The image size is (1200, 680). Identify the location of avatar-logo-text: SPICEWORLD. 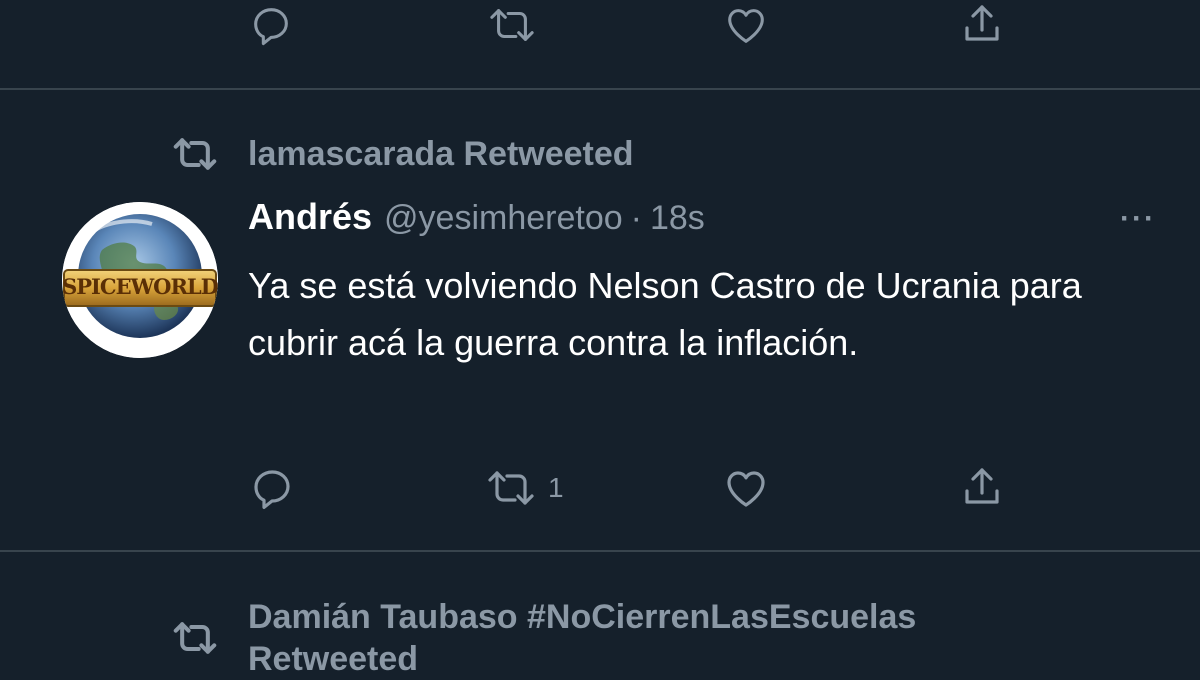
(140, 286).